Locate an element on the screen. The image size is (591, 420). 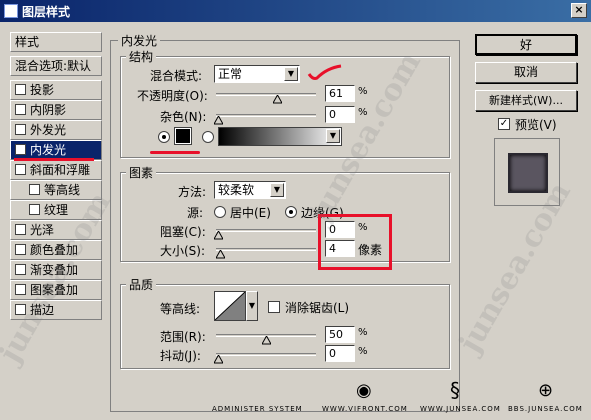
style-list-header: 样式 is located at coordinates (56, 42).